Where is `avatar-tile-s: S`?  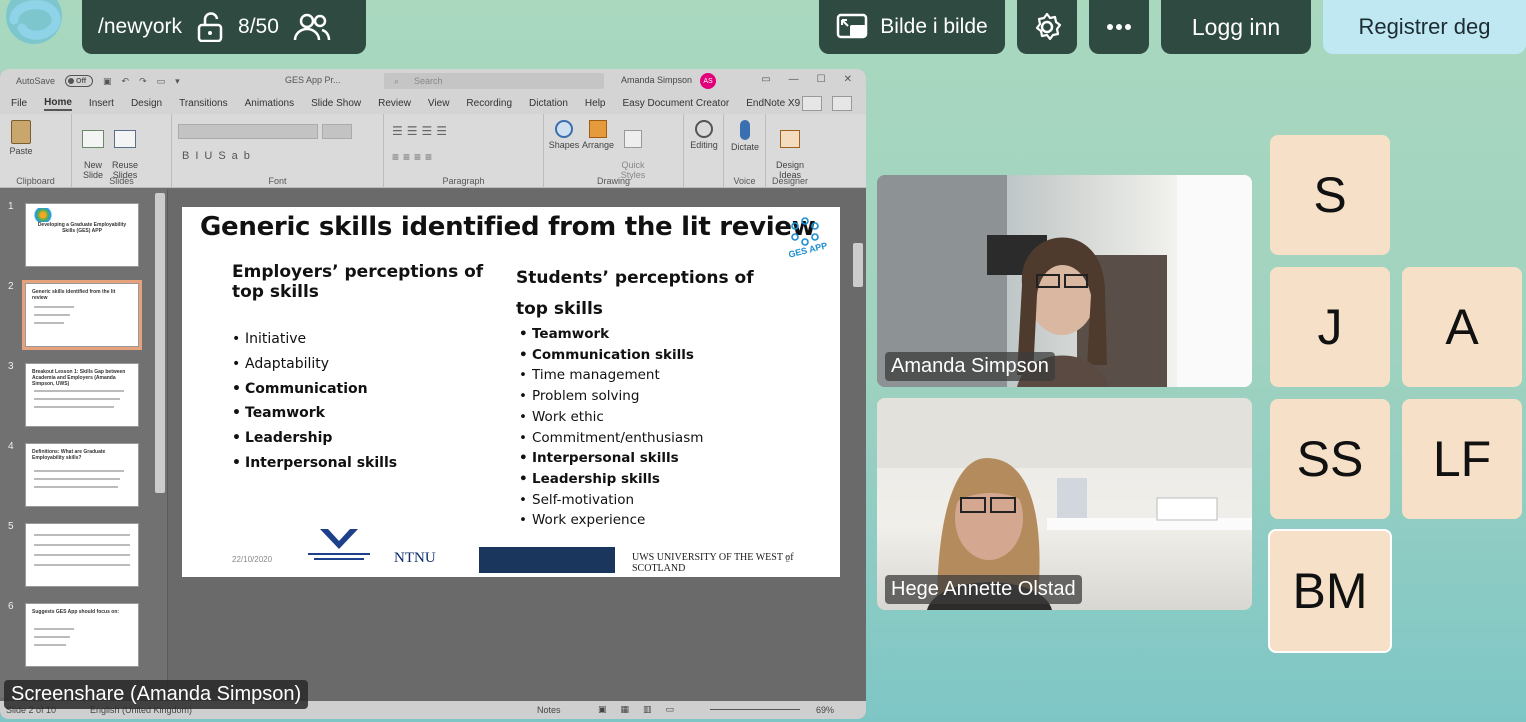
avatar-tile-s: S is located at coordinates (1330, 195).